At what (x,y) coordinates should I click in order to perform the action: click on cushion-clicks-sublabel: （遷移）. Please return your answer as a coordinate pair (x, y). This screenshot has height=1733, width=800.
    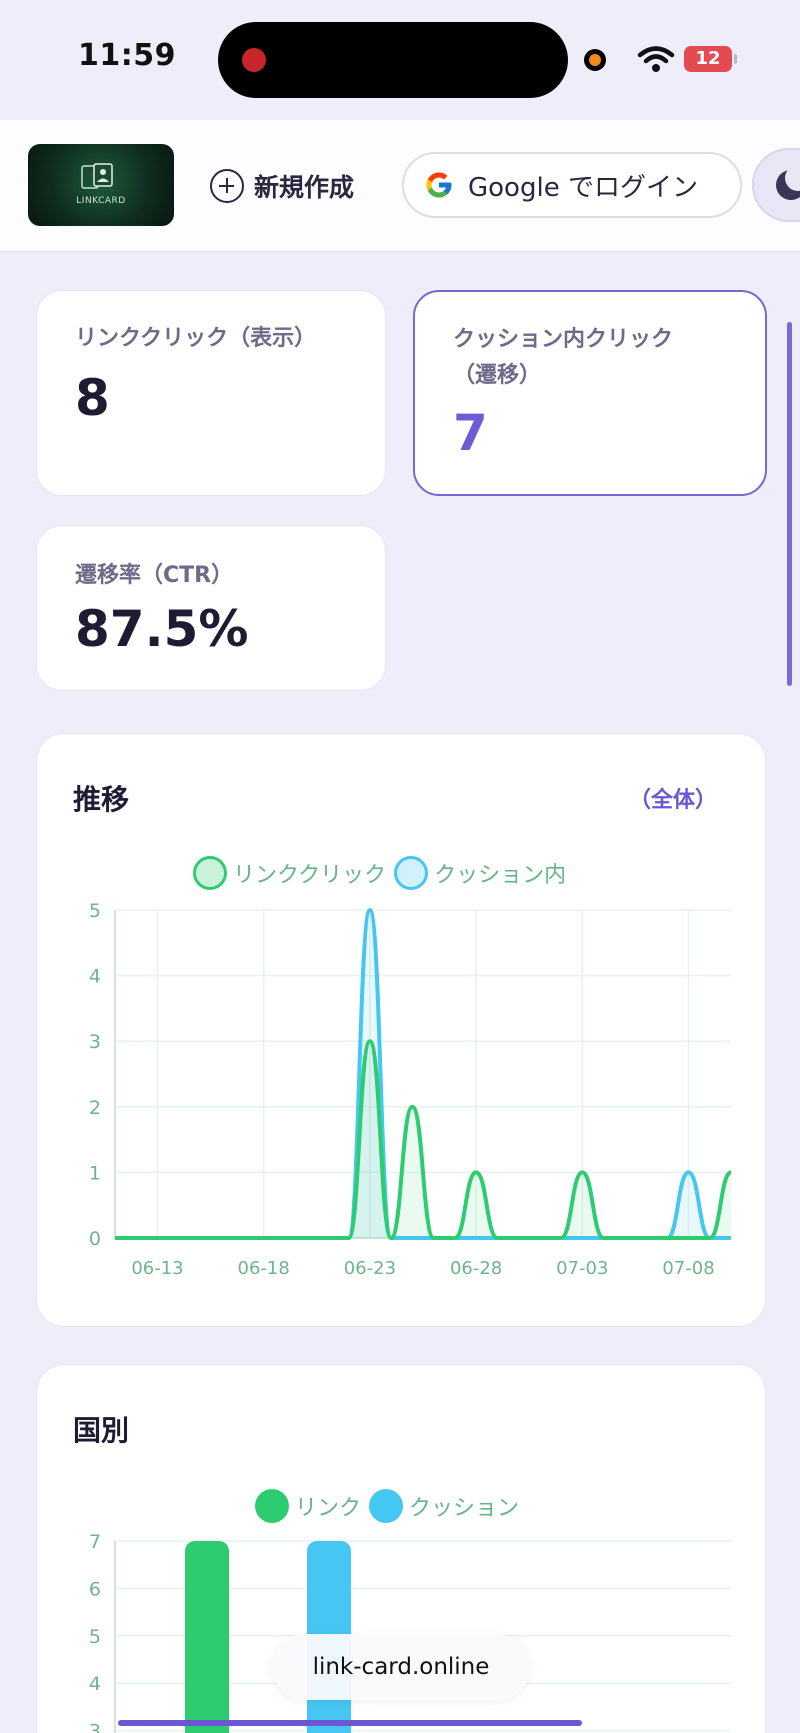
    Looking at the image, I should click on (497, 375).